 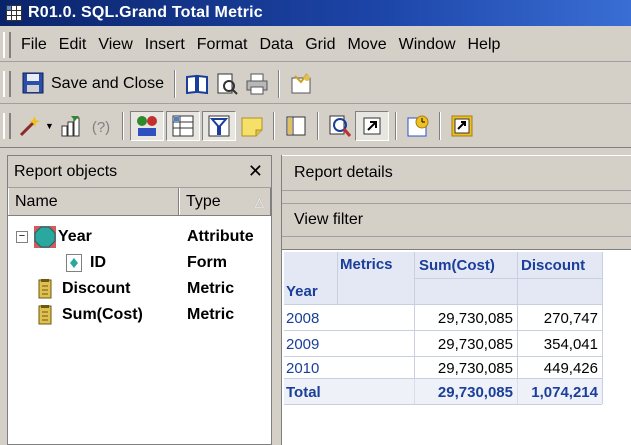 I want to click on view-toolbar: ▼ (?), so click(x=315, y=126).